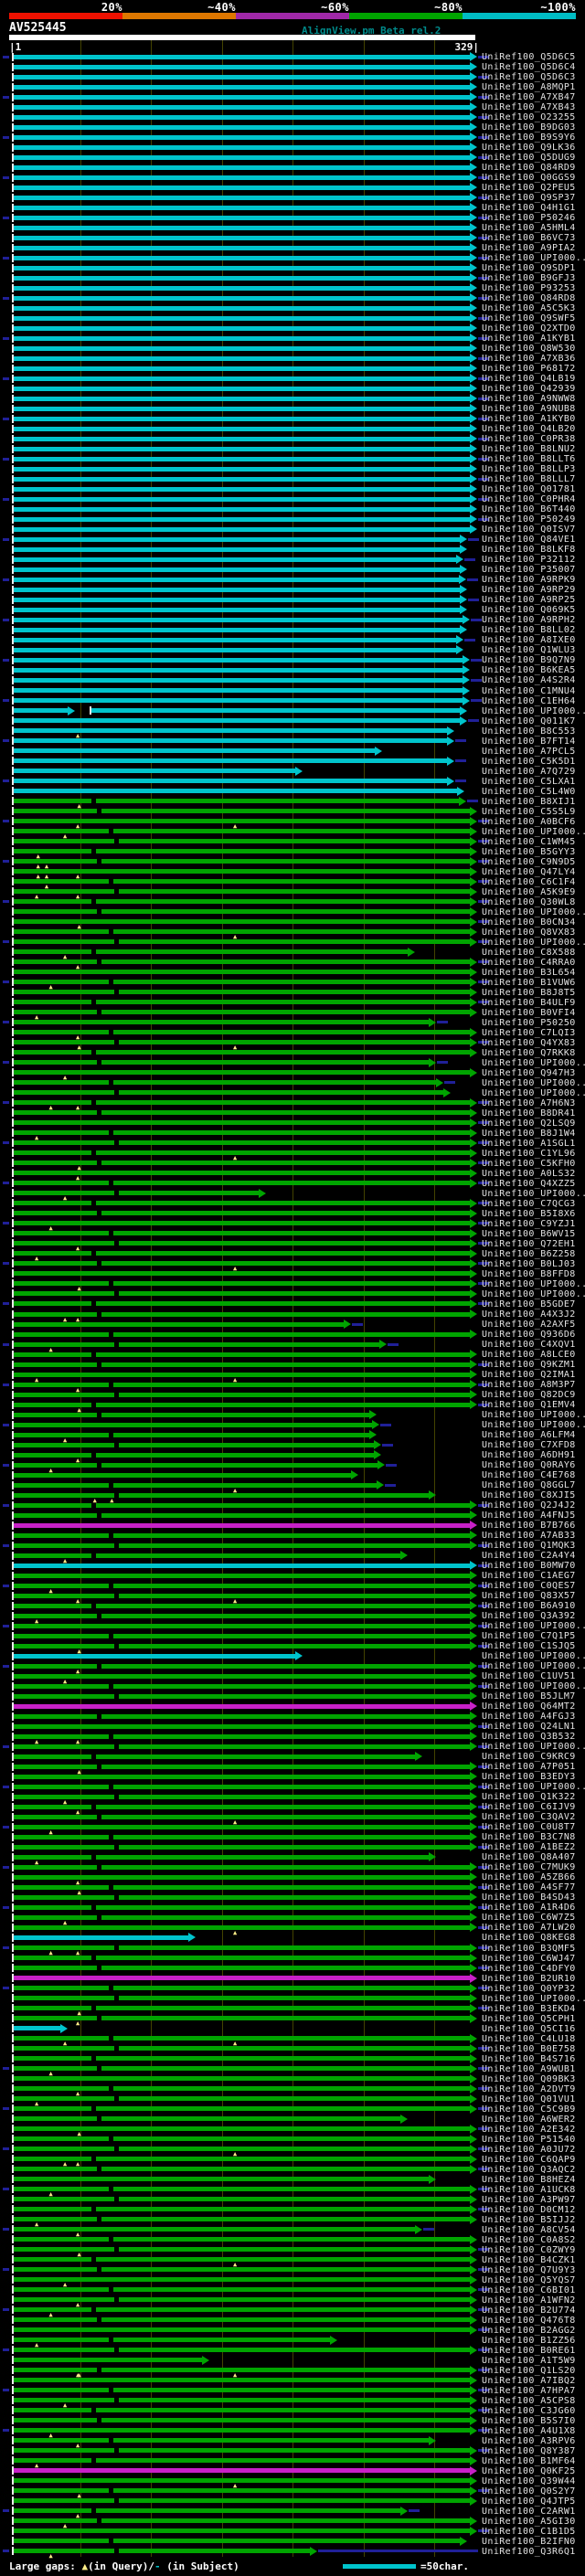  What do you see at coordinates (529, 580) in the screenshot?
I see `hit-label: UniRef100_A9RPK9` at bounding box center [529, 580].